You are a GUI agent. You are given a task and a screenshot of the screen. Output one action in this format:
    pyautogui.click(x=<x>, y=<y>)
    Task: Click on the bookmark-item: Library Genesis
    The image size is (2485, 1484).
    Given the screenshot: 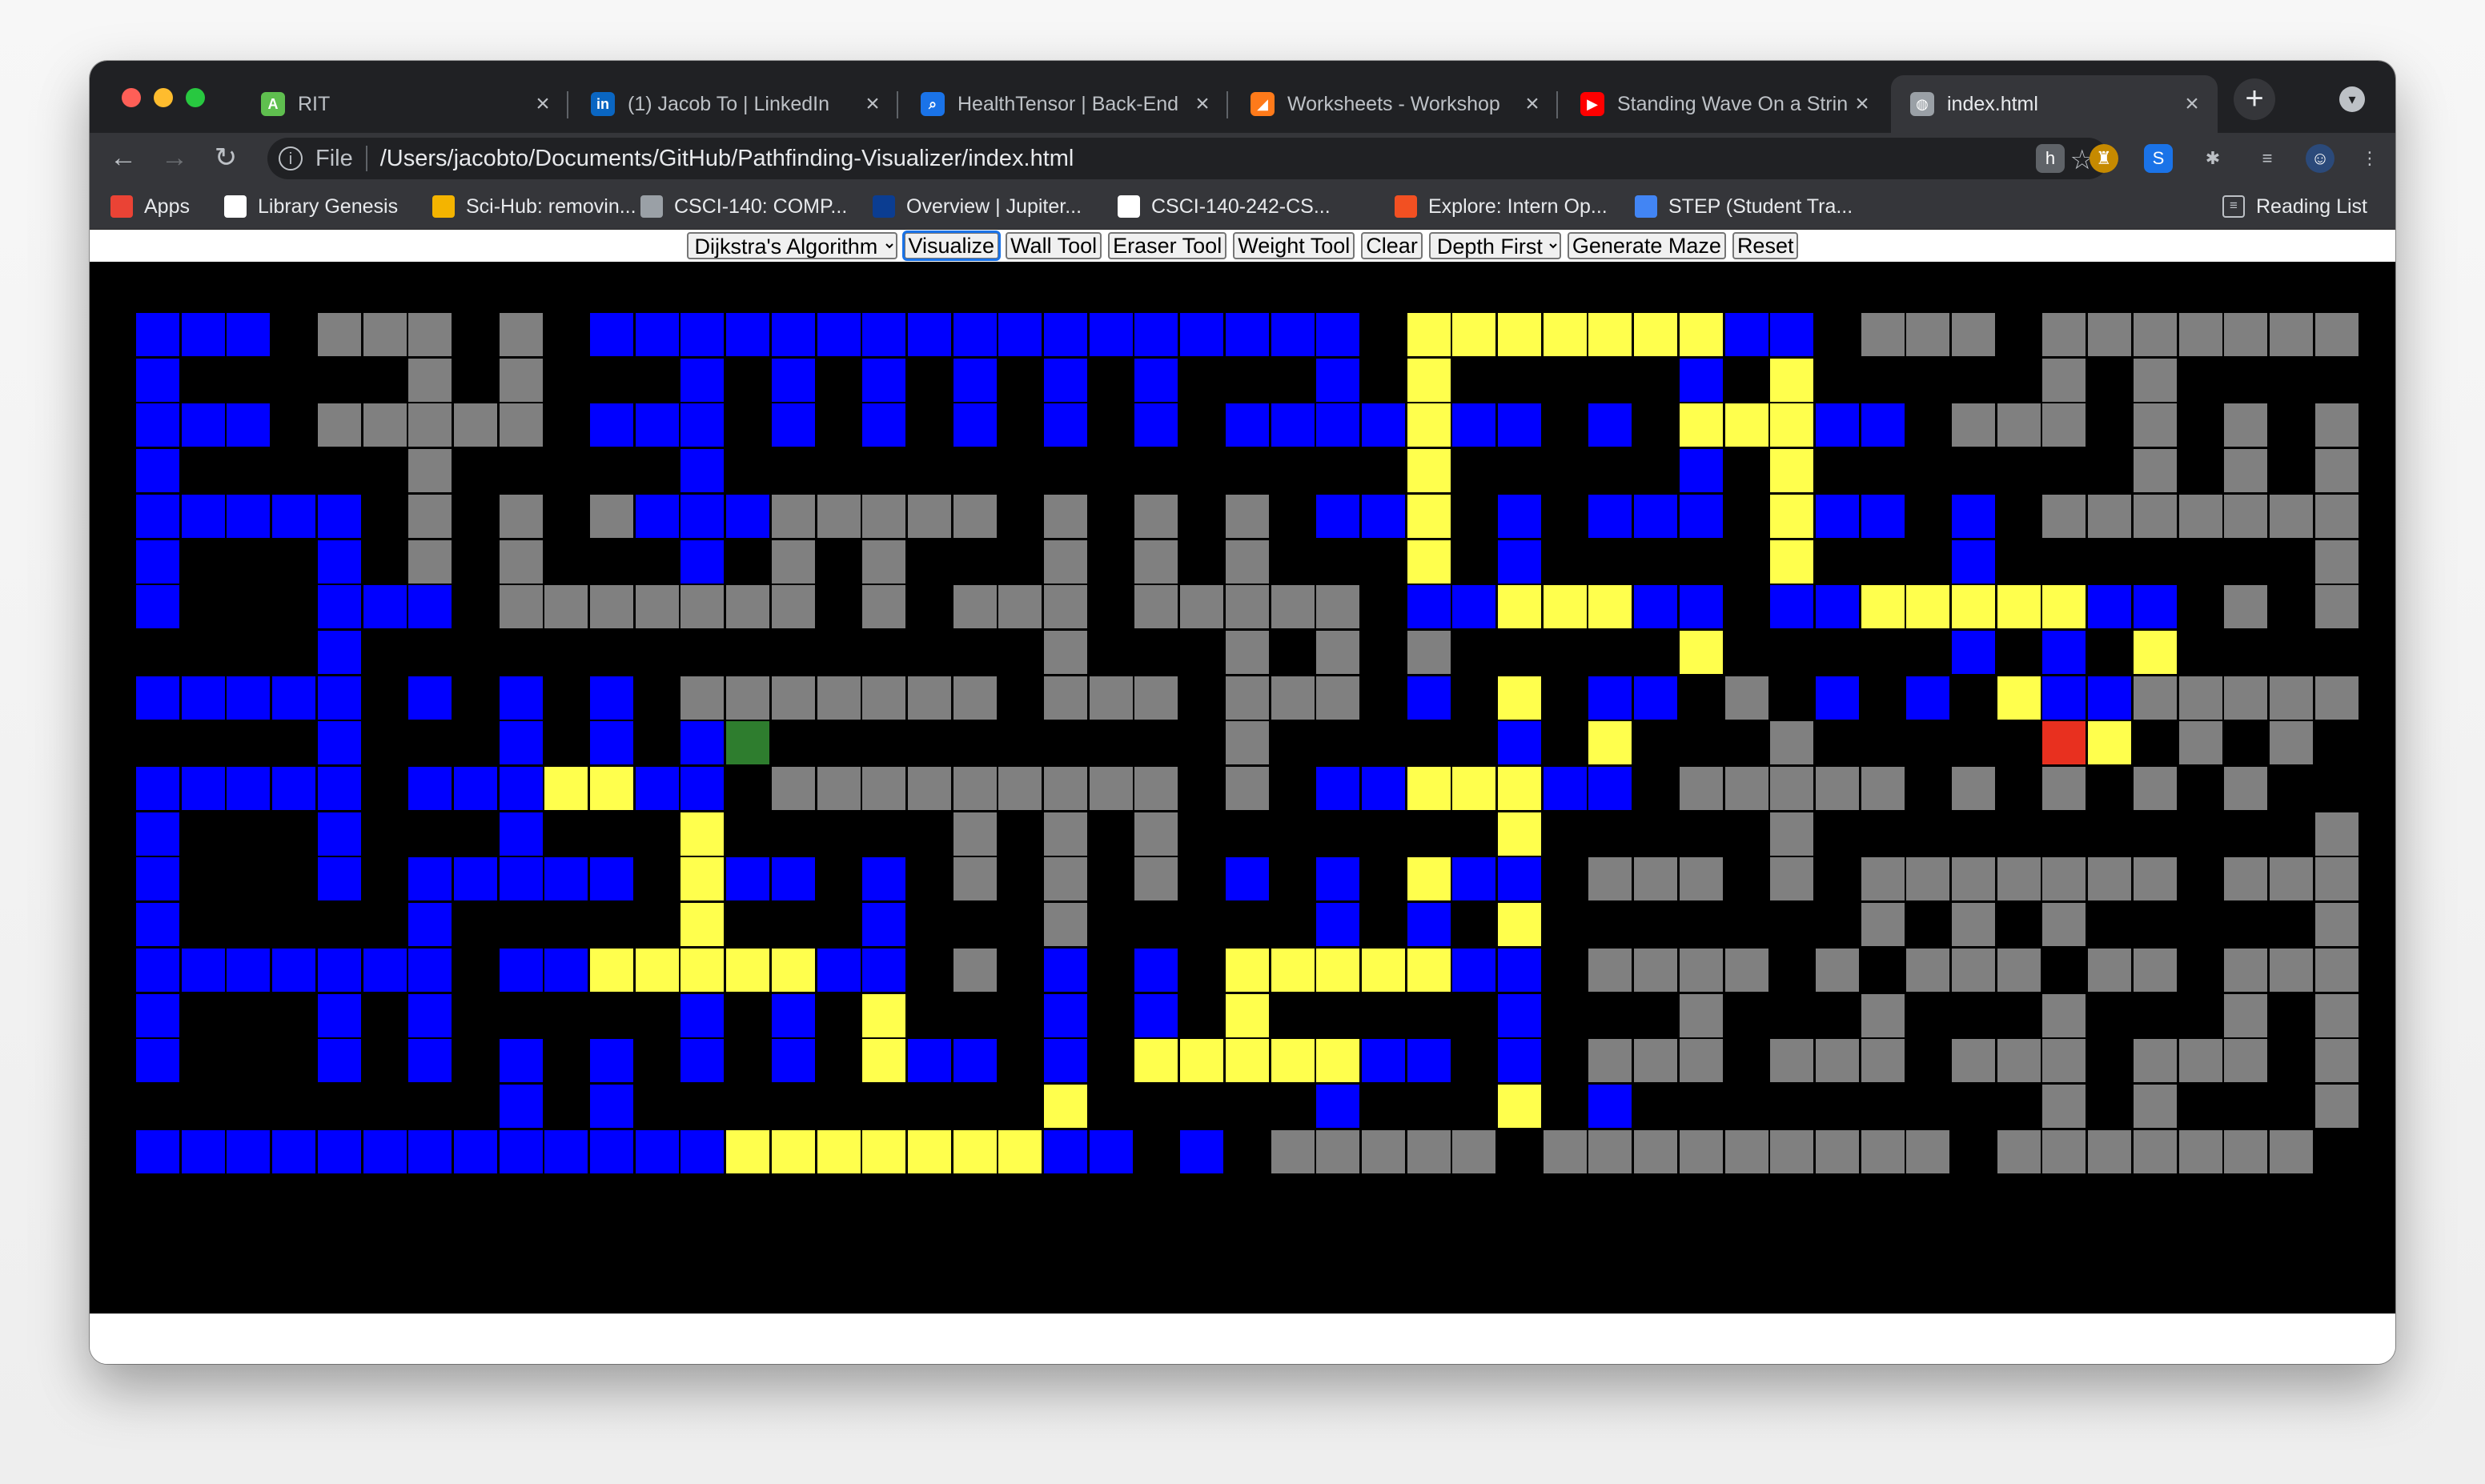 What is the action you would take?
    pyautogui.click(x=311, y=206)
    